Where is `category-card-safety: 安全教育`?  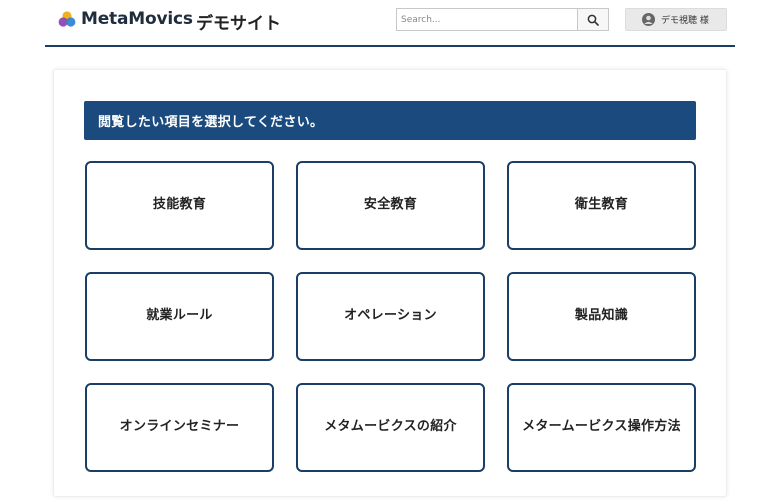 category-card-safety: 安全教育 is located at coordinates (390, 205).